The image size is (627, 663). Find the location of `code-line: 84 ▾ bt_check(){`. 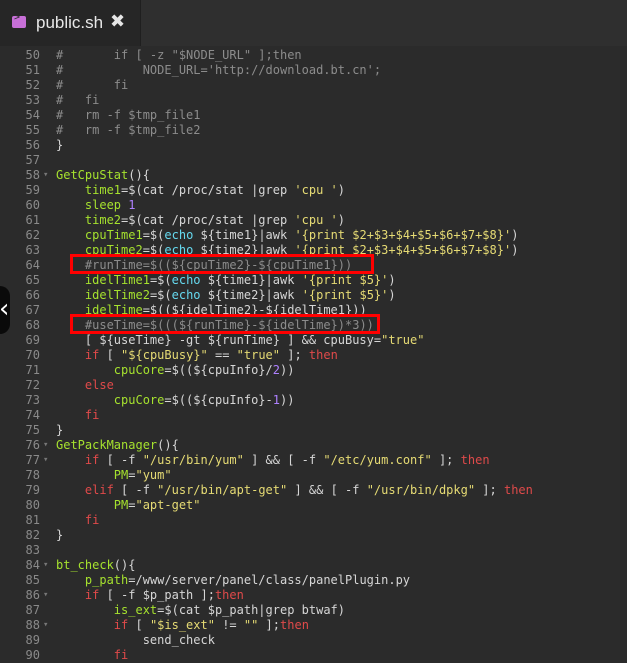

code-line: 84 ▾ bt_check(){ is located at coordinates (313, 565).